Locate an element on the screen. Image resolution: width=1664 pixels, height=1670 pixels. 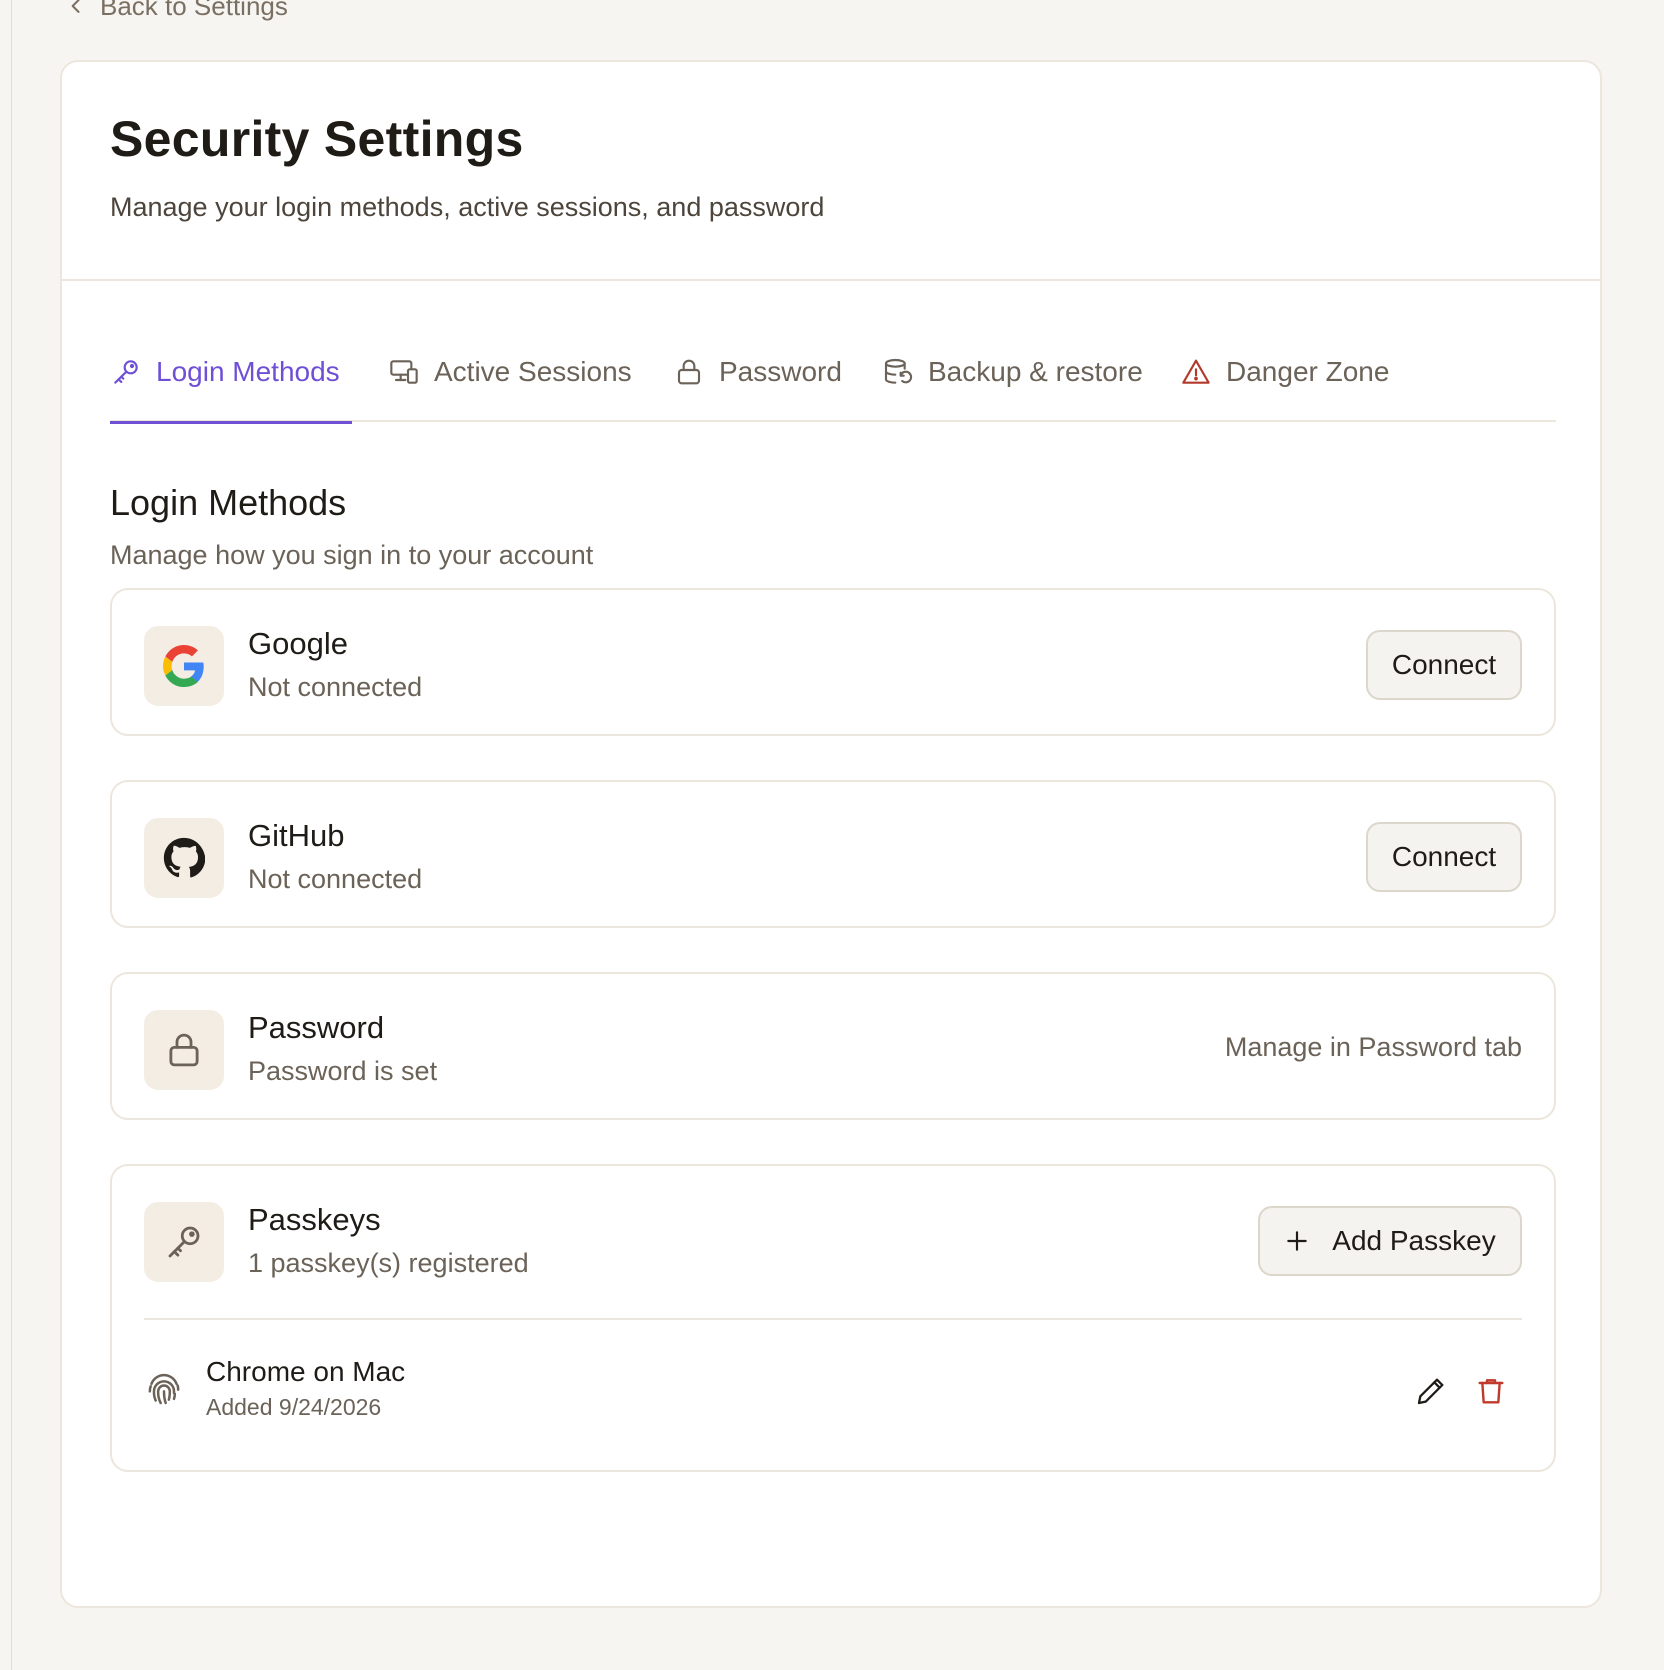
tab-label: Backup & restore is located at coordinates (1035, 371).